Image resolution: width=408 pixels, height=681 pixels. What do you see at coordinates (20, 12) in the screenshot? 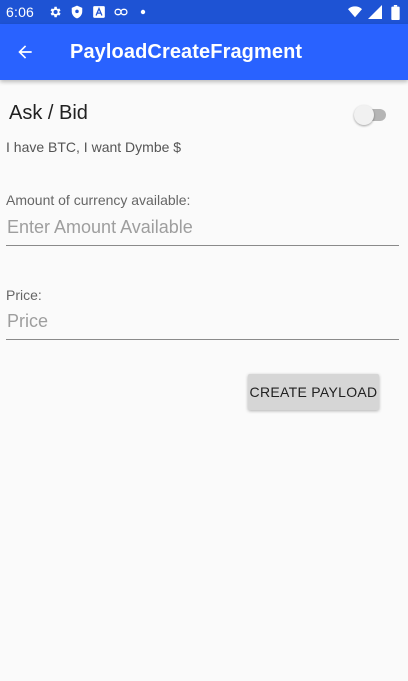
I see `status-time: 6:06` at bounding box center [20, 12].